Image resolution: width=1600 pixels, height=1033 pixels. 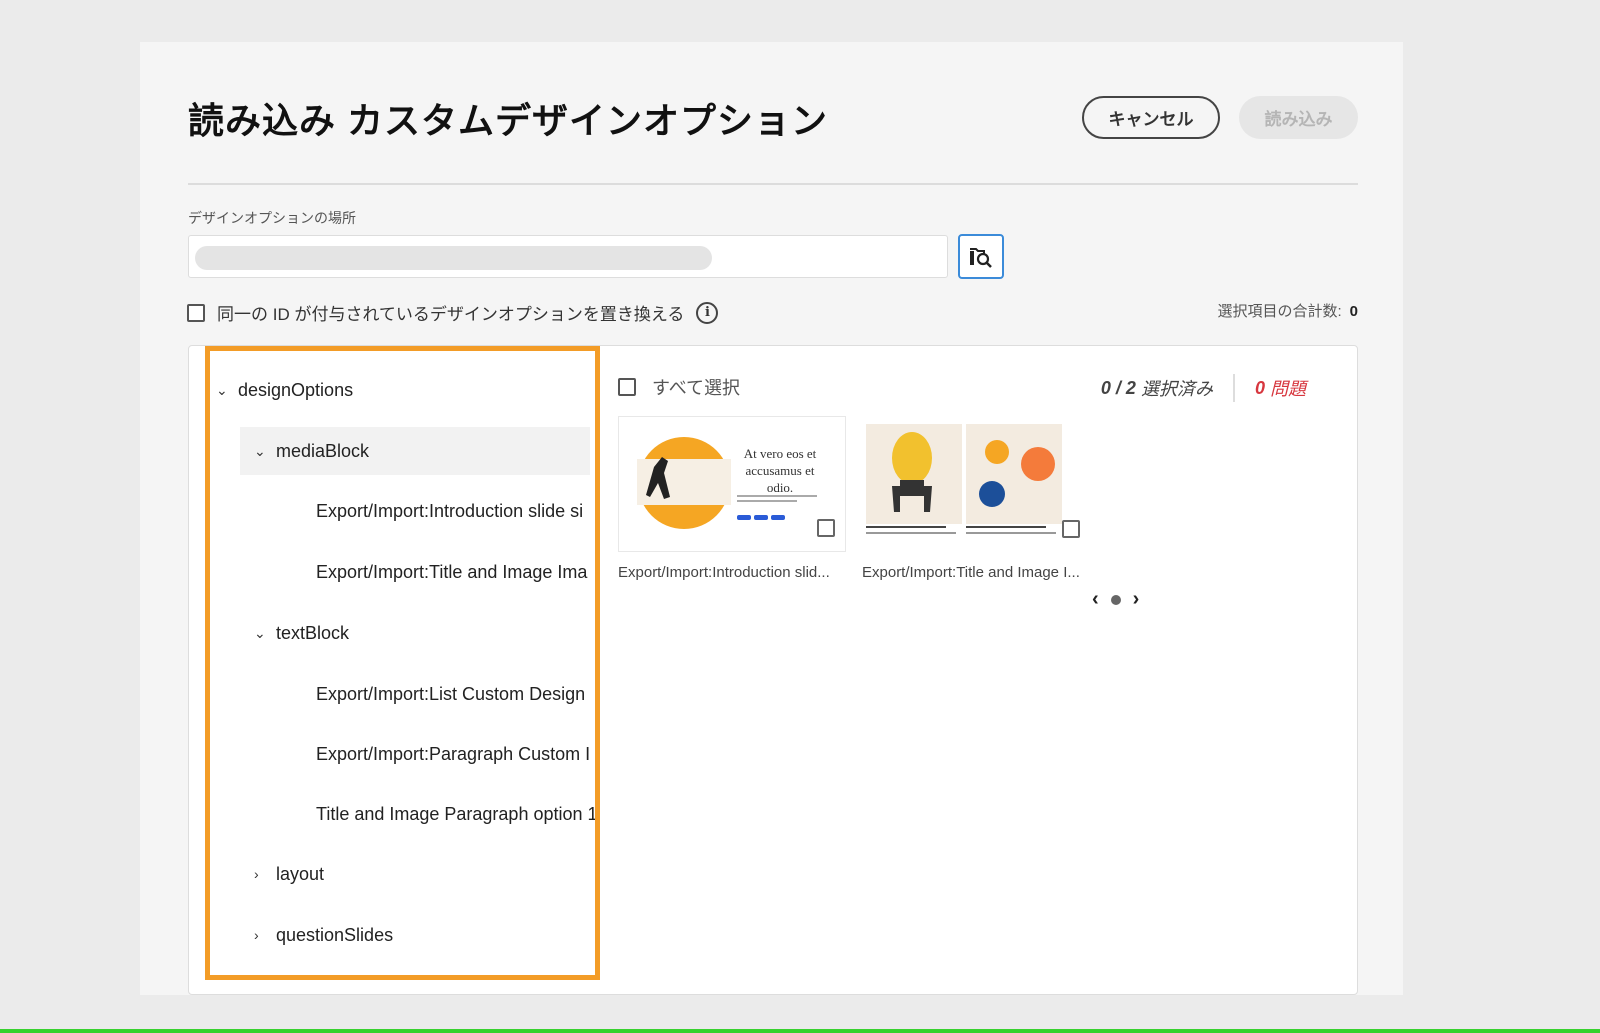 I want to click on tree-item-designoptions: ⌄ designOptions, so click(x=284, y=390).